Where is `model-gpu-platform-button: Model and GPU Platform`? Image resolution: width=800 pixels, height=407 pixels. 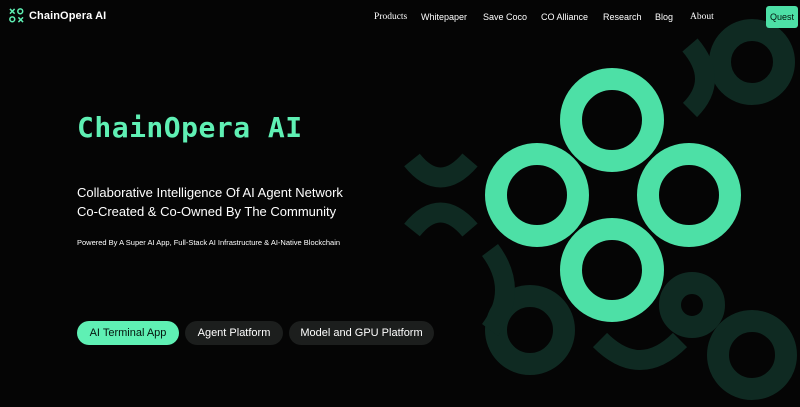
model-gpu-platform-button: Model and GPU Platform is located at coordinates (361, 333).